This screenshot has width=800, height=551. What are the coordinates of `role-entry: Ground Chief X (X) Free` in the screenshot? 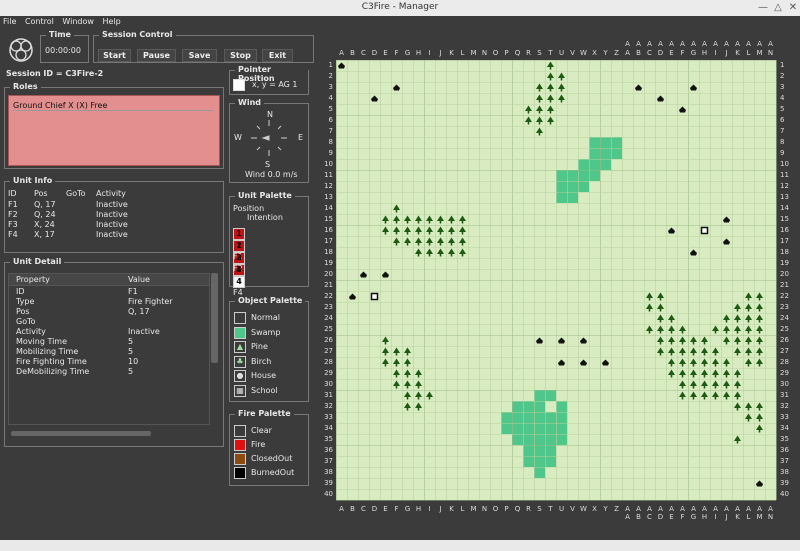 It's located at (113, 106).